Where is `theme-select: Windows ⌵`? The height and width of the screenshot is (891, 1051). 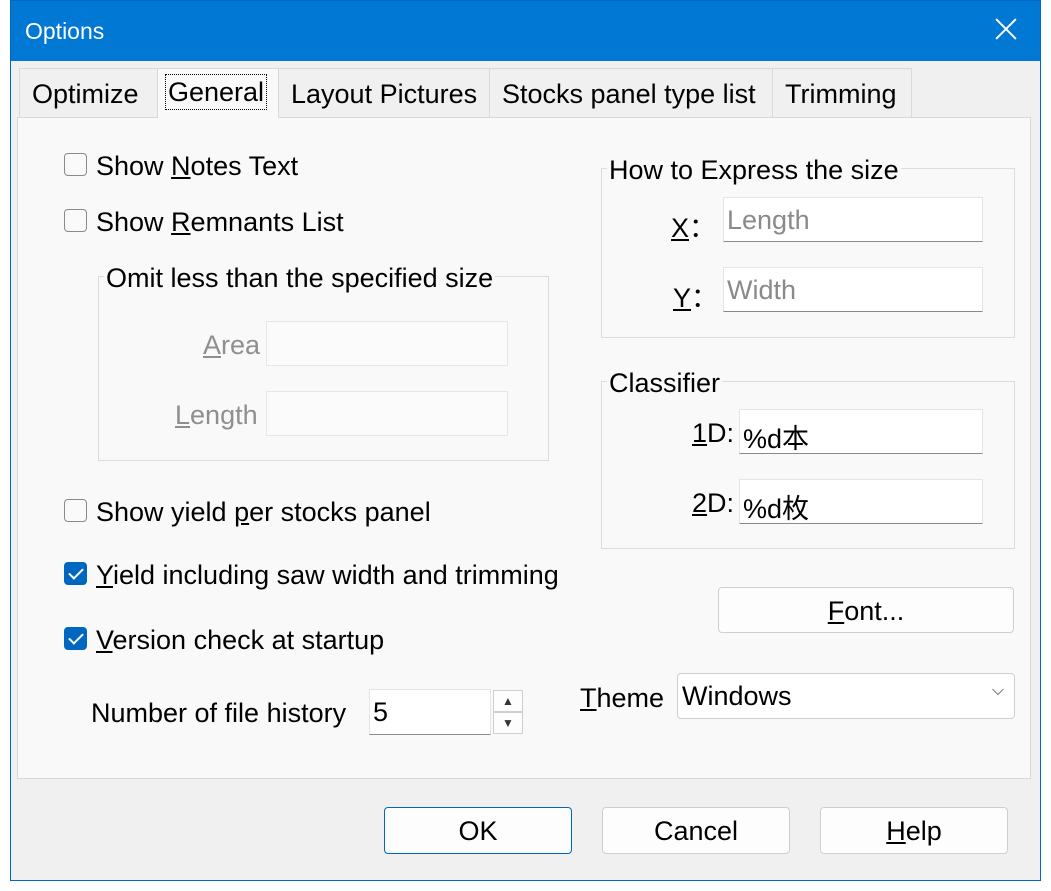 theme-select: Windows ⌵ is located at coordinates (846, 696).